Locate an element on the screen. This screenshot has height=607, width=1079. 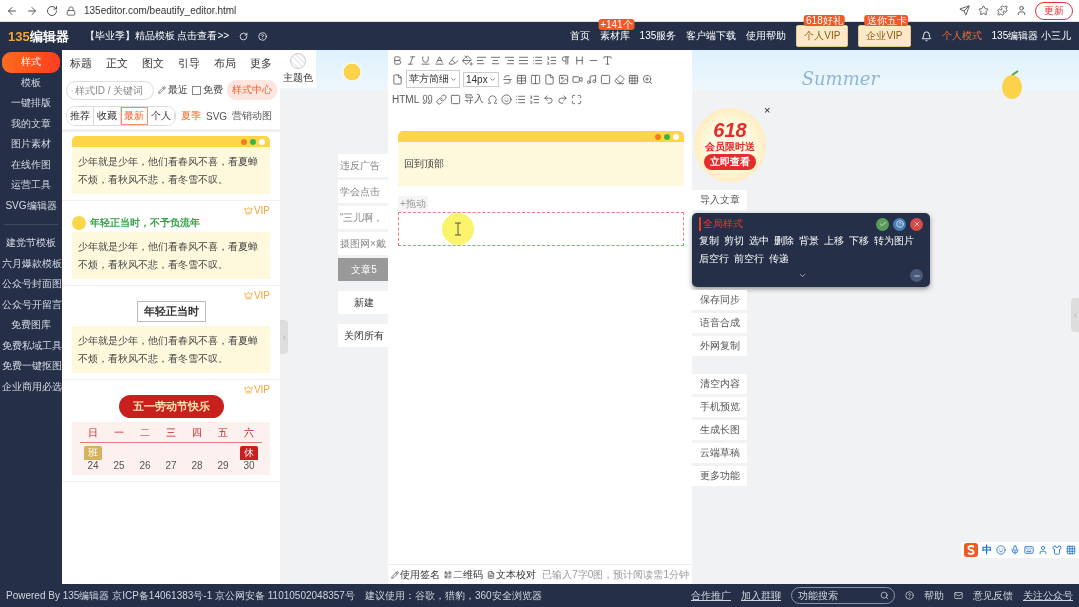
nav-link: 首页 is located at coordinates (579, 36).